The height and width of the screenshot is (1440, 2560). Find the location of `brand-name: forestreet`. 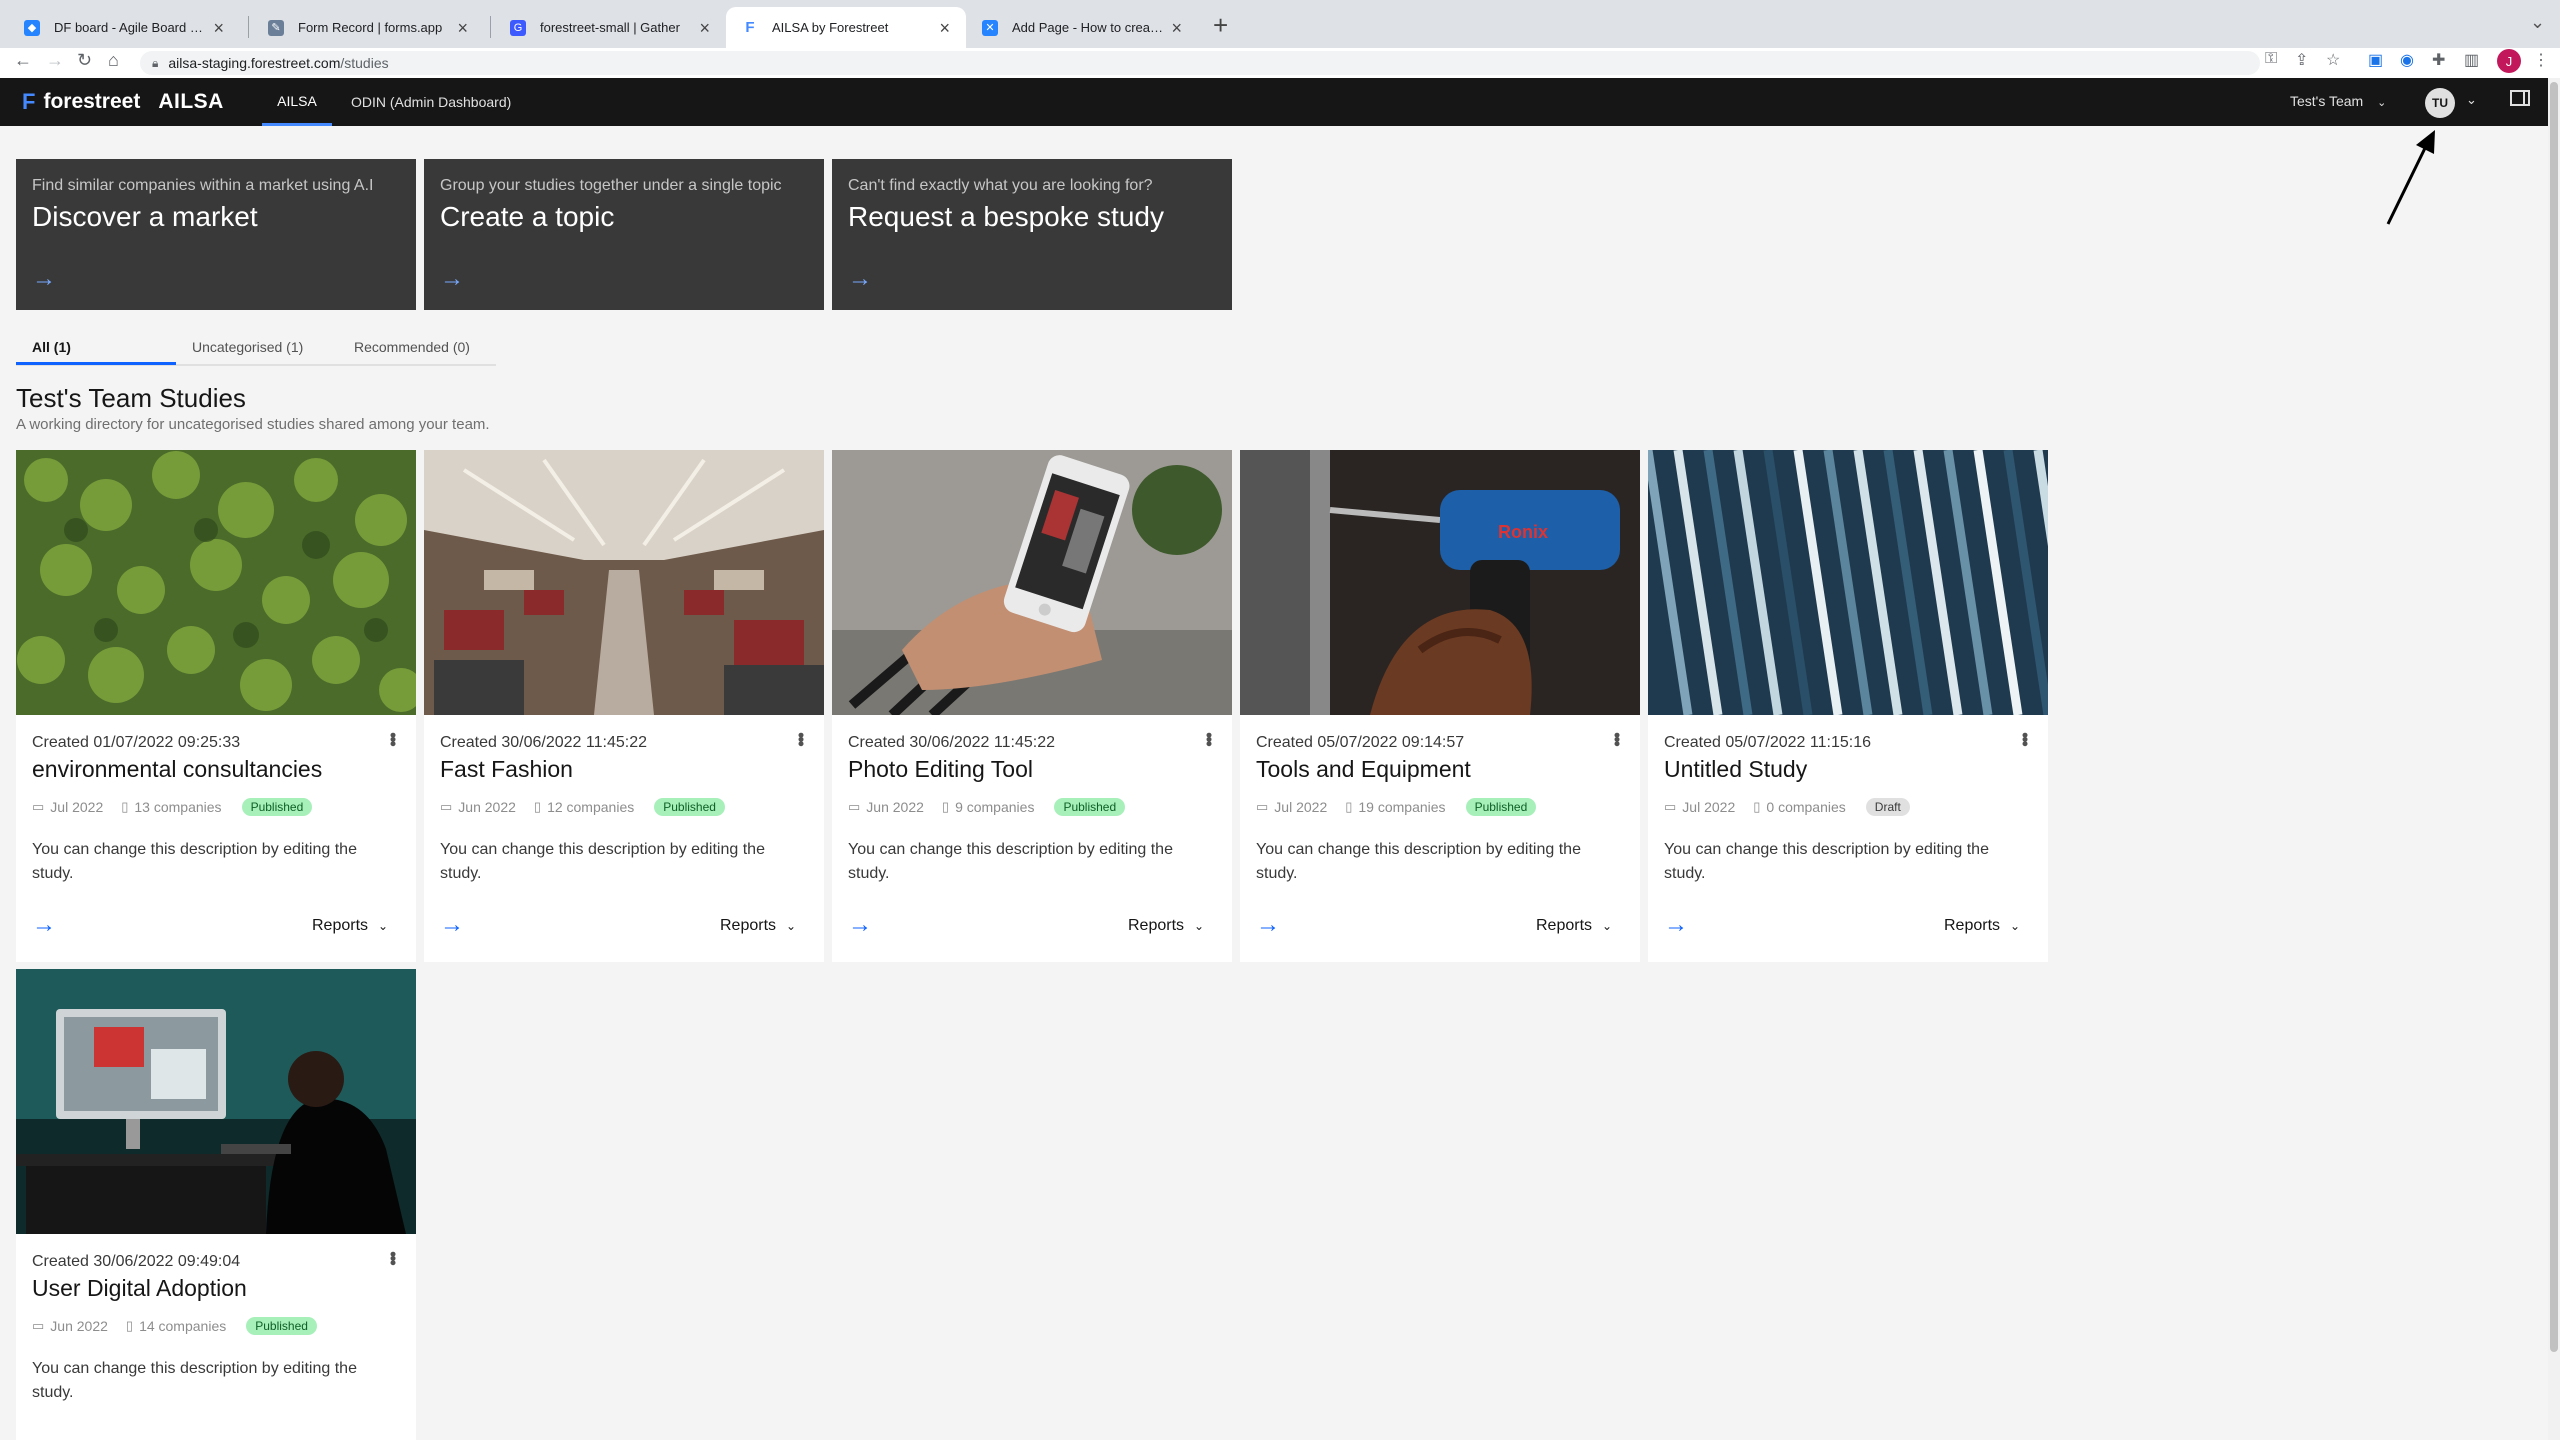

brand-name: forestreet is located at coordinates (92, 101).